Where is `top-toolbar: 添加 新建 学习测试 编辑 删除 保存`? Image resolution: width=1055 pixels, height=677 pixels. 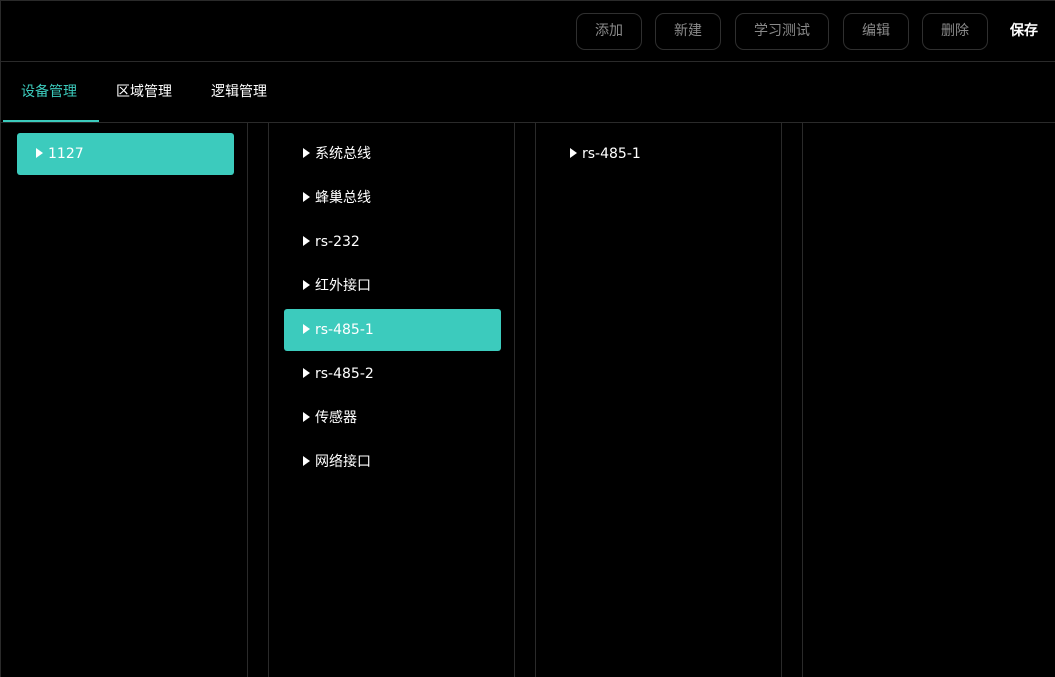 top-toolbar: 添加 新建 学习测试 编辑 删除 保存 is located at coordinates (528, 31).